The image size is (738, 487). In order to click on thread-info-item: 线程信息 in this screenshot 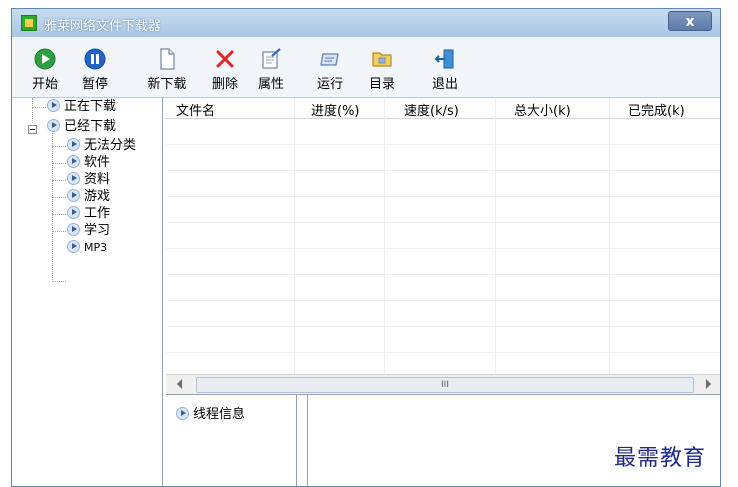, I will do `click(210, 412)`.